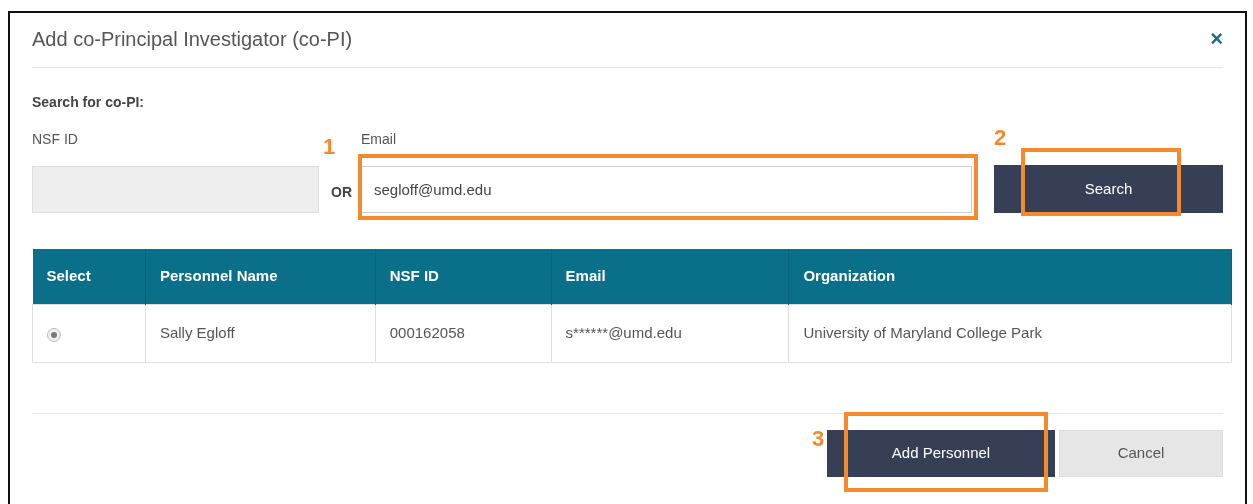  I want to click on callout-number: 2, so click(1000, 138).